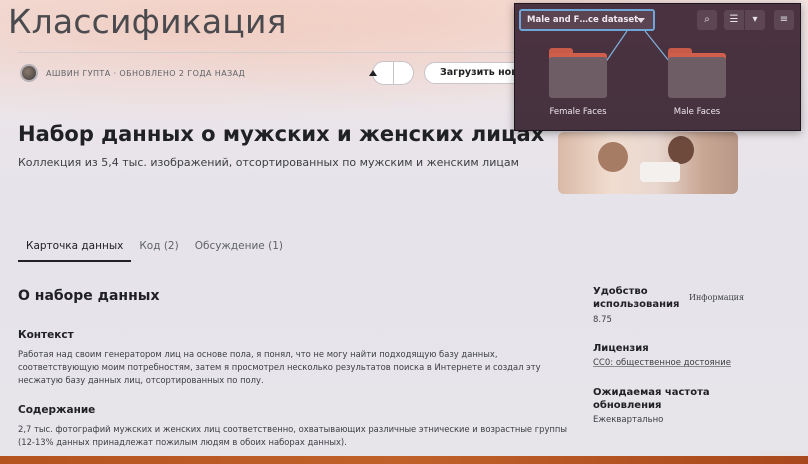 The height and width of the screenshot is (464, 808). Describe the element at coordinates (46, 335) in the screenshot. I see `context-heading: Контекст` at that location.